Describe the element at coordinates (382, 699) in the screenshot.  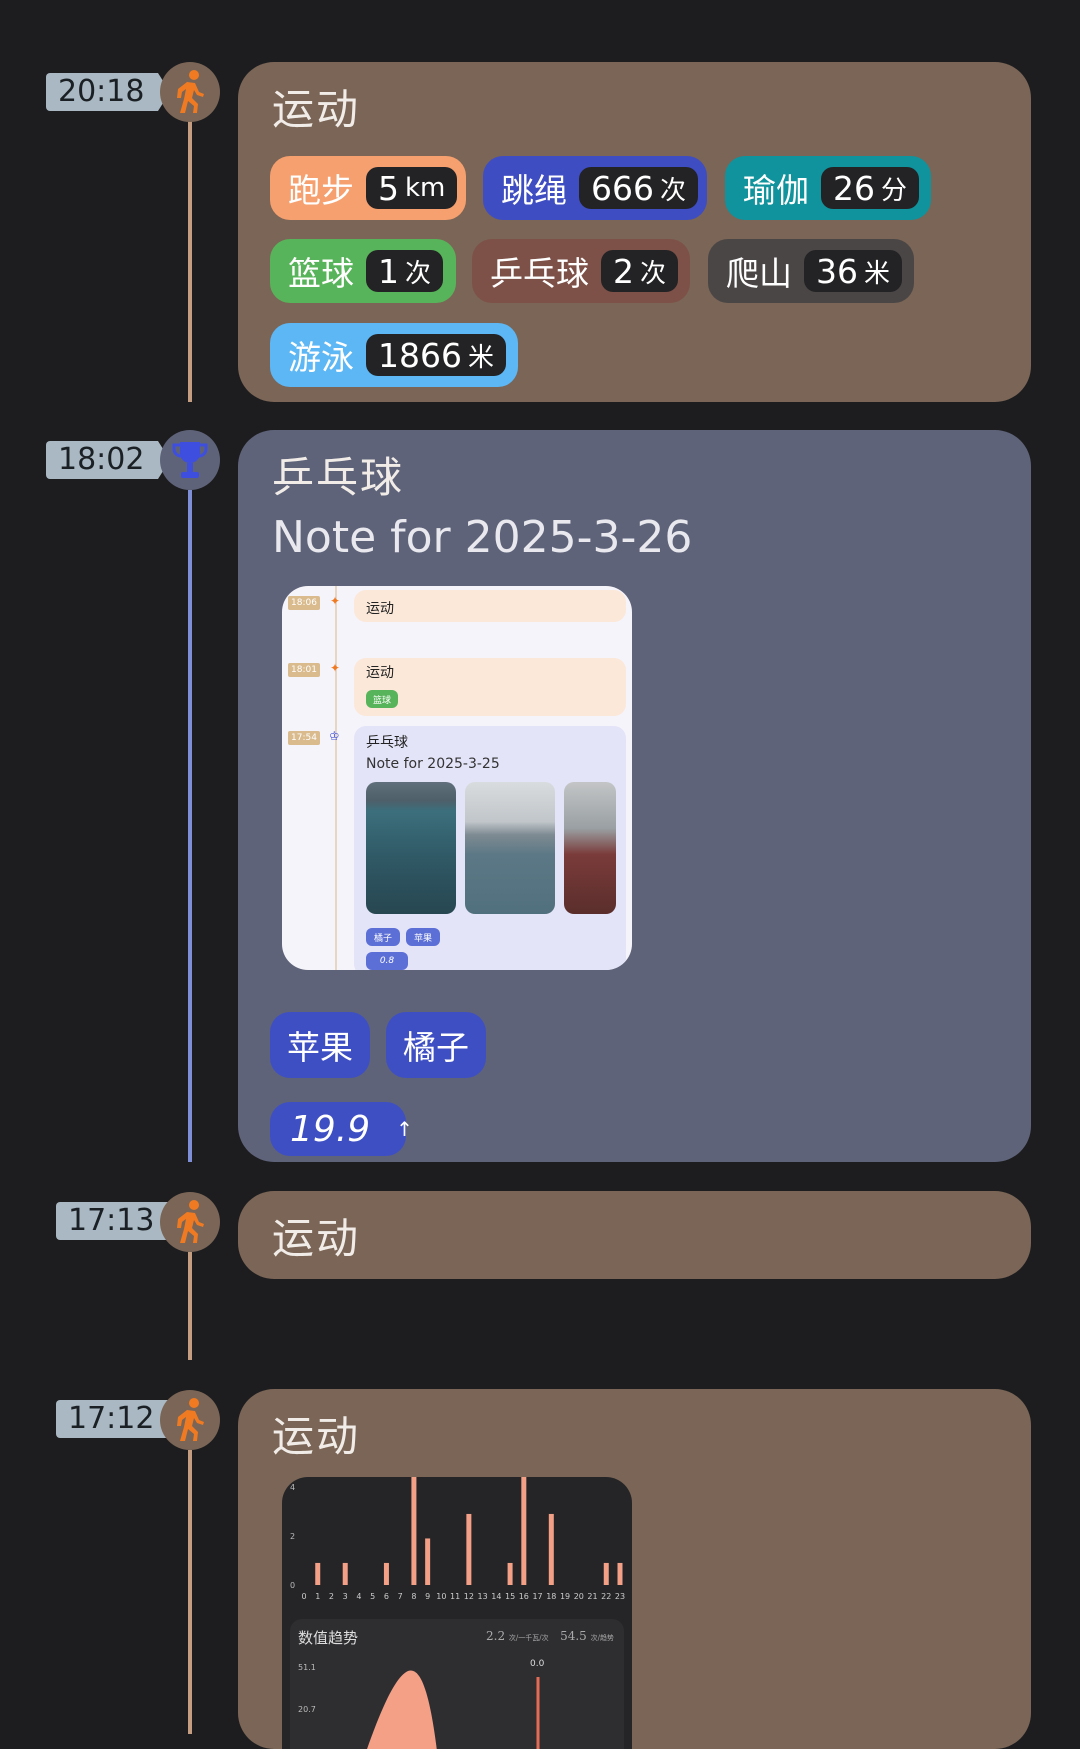
I see `mini-tag: 篮球` at that location.